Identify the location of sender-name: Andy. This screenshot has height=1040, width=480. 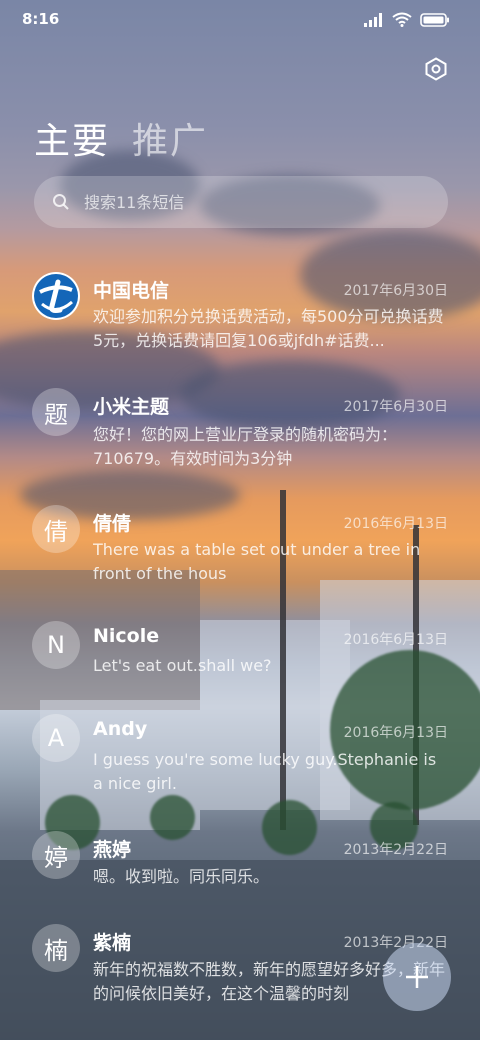
(120, 729).